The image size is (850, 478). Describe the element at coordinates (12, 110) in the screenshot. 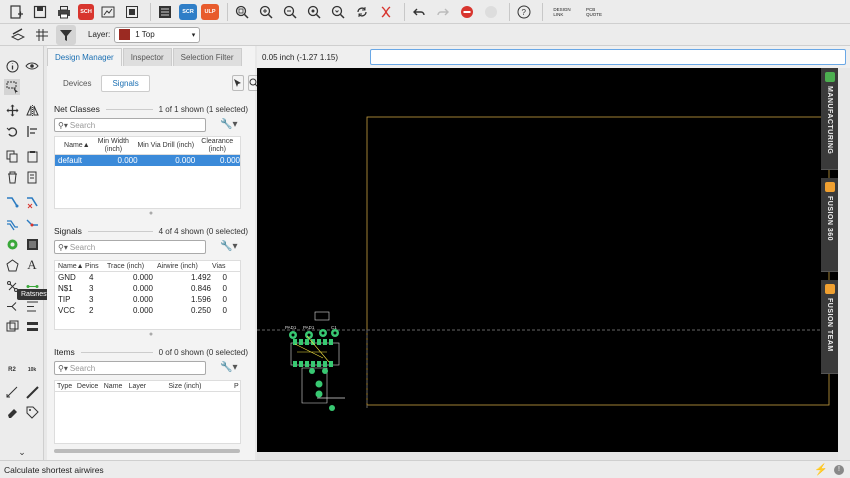

I see `move-icon` at that location.